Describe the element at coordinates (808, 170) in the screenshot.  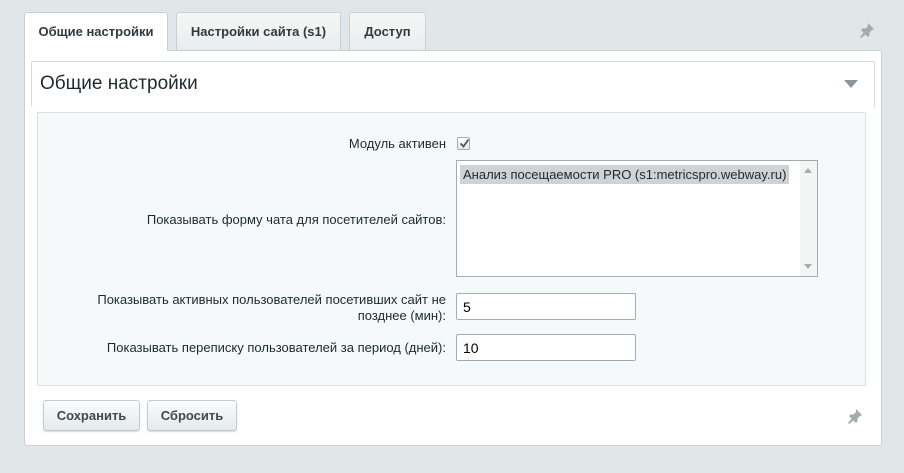
I see `scroll-up-icon` at that location.